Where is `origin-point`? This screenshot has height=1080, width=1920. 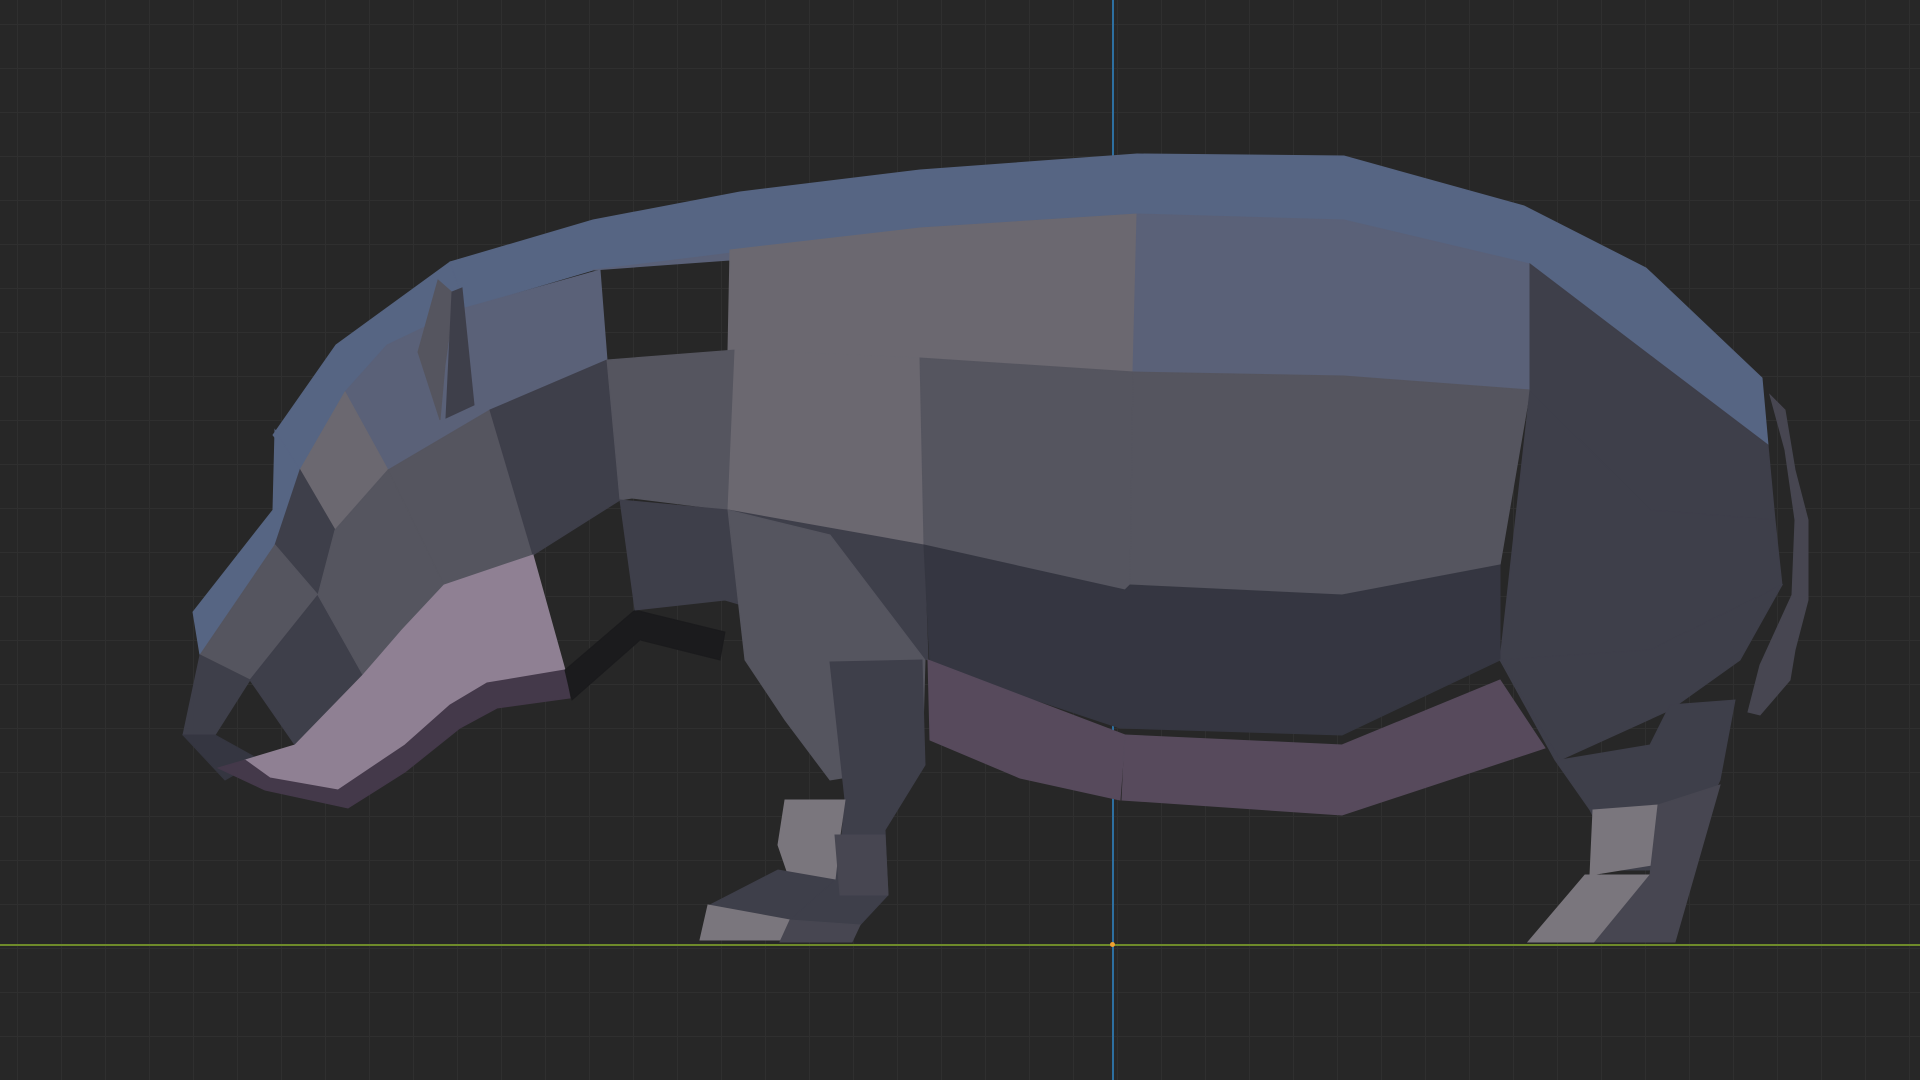 origin-point is located at coordinates (1112, 944).